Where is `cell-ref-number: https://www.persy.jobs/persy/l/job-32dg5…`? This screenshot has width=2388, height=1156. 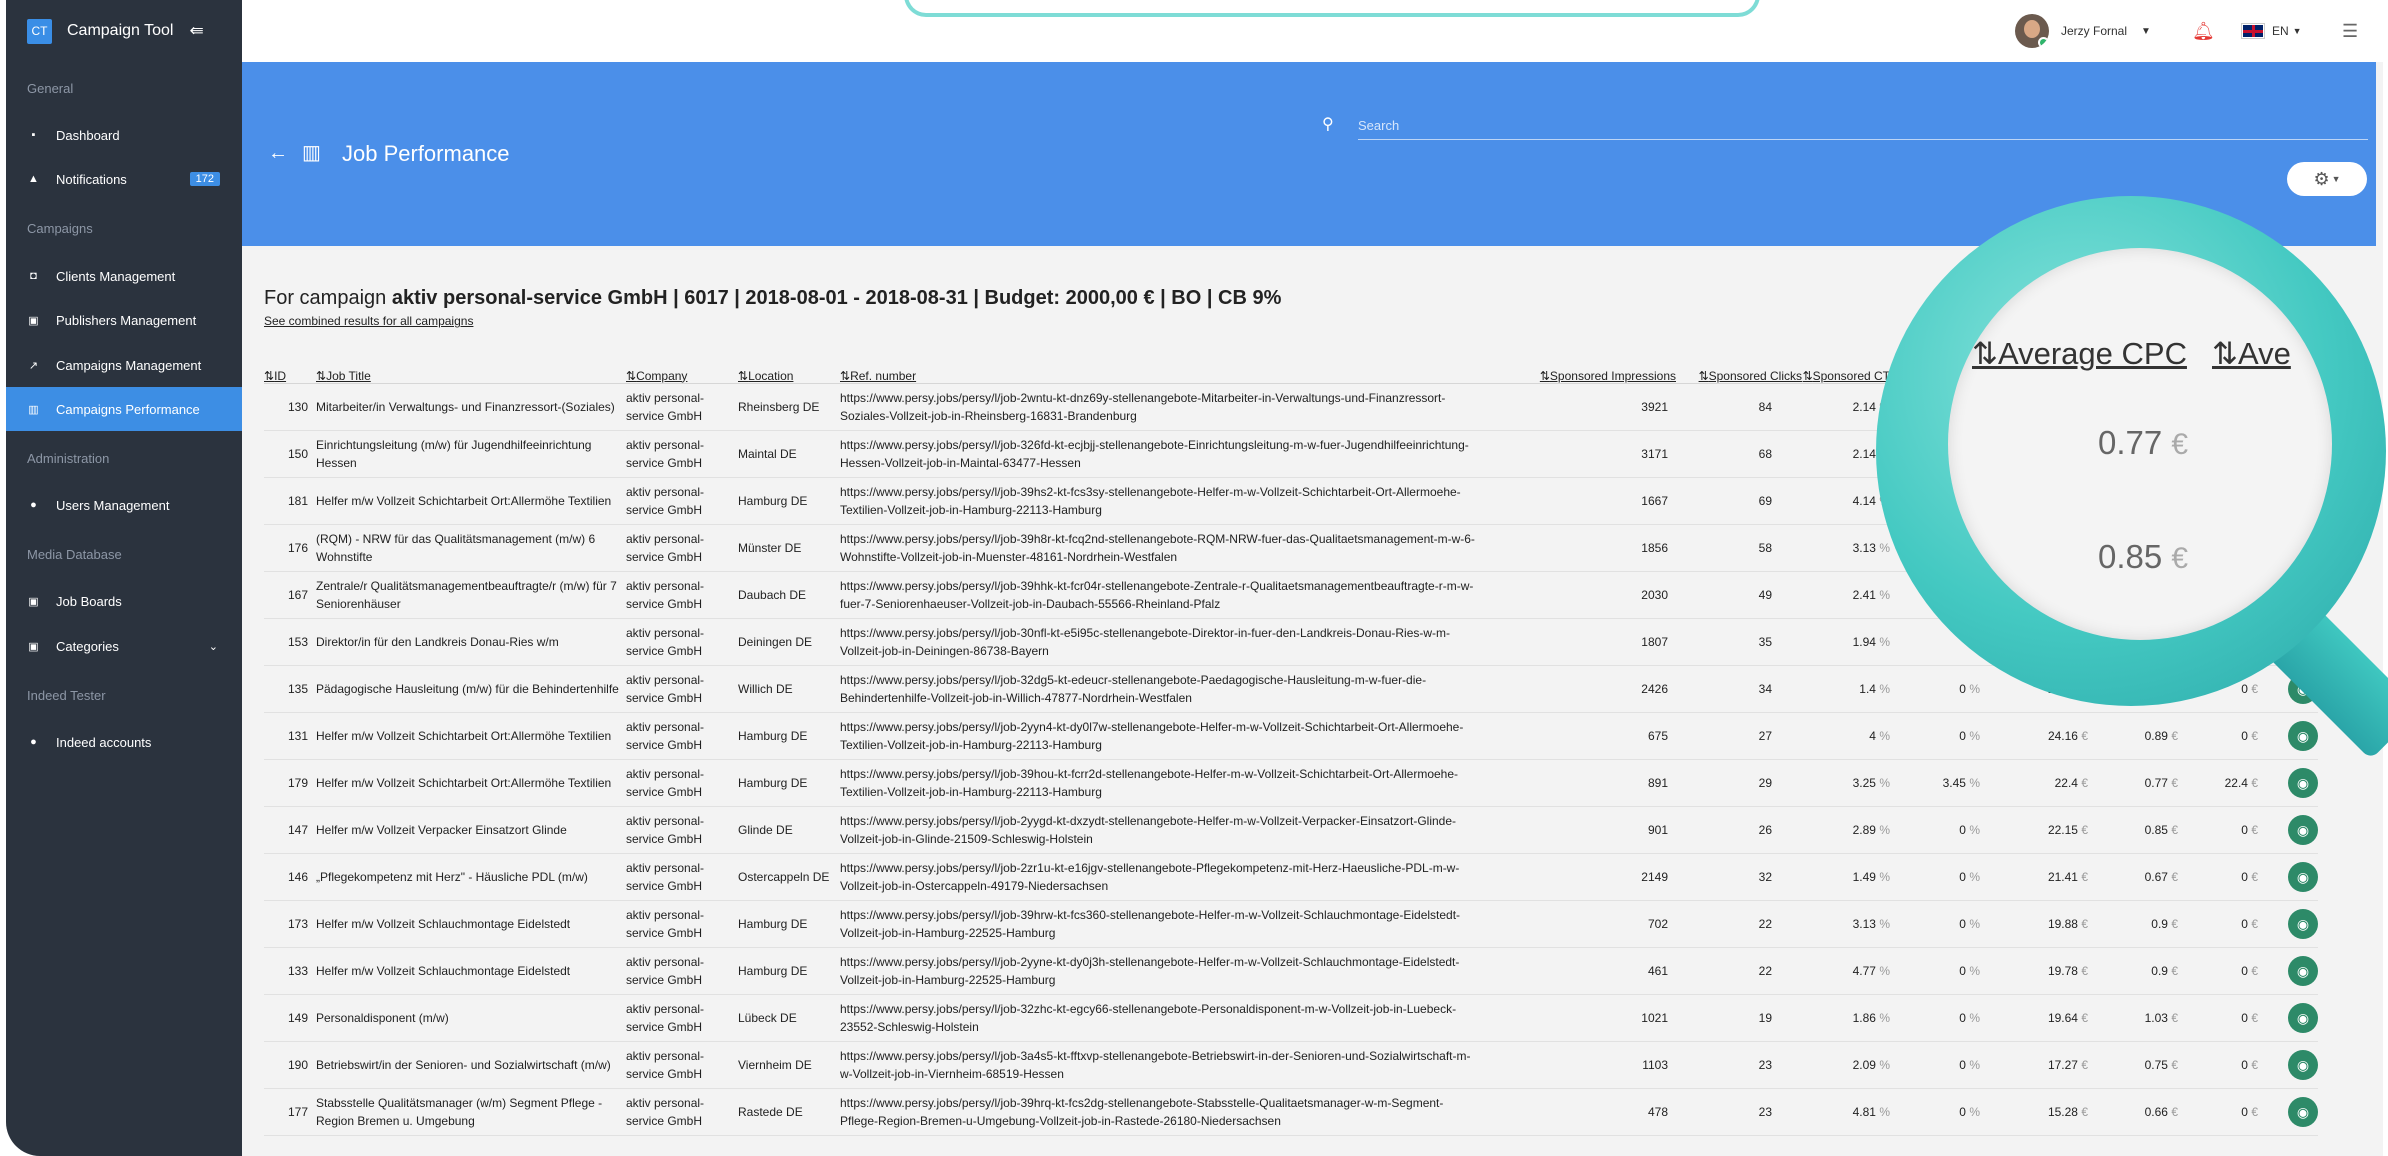
cell-ref-number: https://www.persy.jobs/persy/l/job-32dg5… is located at coordinates (1165, 689).